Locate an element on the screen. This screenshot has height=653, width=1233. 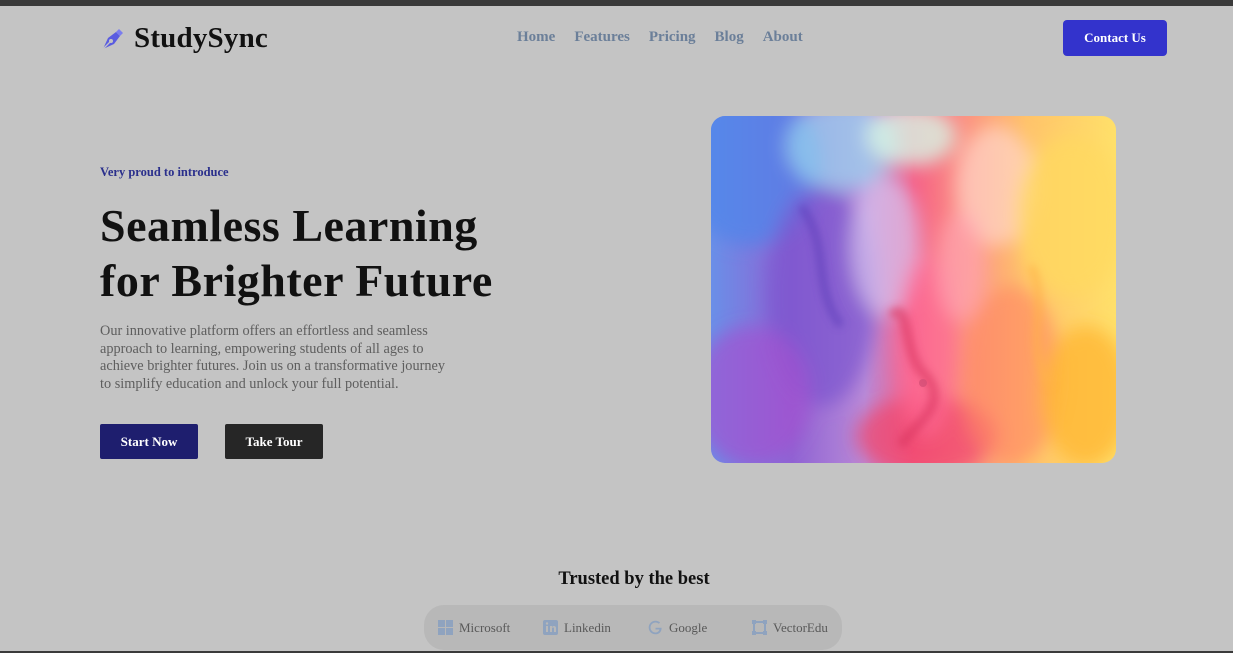
logo-linkedin: Linkedin is located at coordinates (576, 627).